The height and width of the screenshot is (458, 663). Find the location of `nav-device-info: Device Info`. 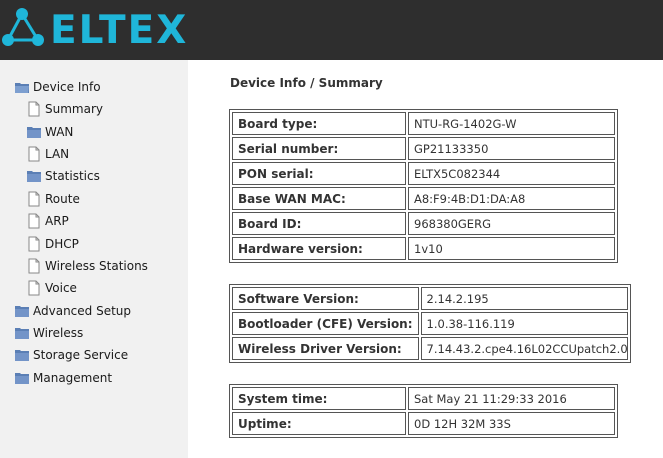

nav-device-info: Device Info is located at coordinates (57, 87).